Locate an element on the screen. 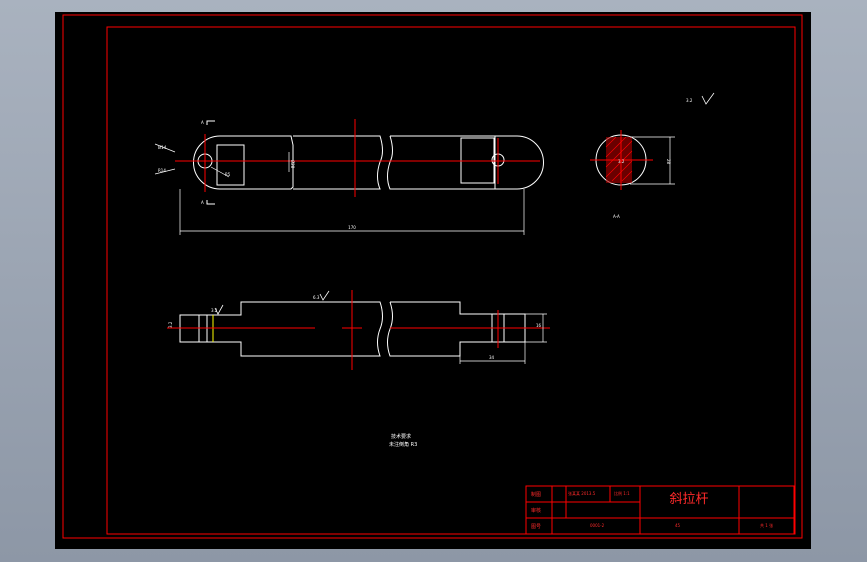 This screenshot has width=867, height=562. sheet-count: 共 1 张 is located at coordinates (766, 525).